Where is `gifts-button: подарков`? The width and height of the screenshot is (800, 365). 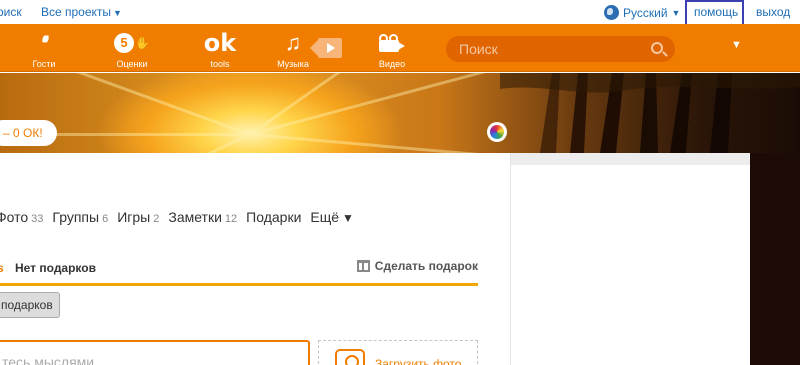 gifts-button: подарков is located at coordinates (30, 305).